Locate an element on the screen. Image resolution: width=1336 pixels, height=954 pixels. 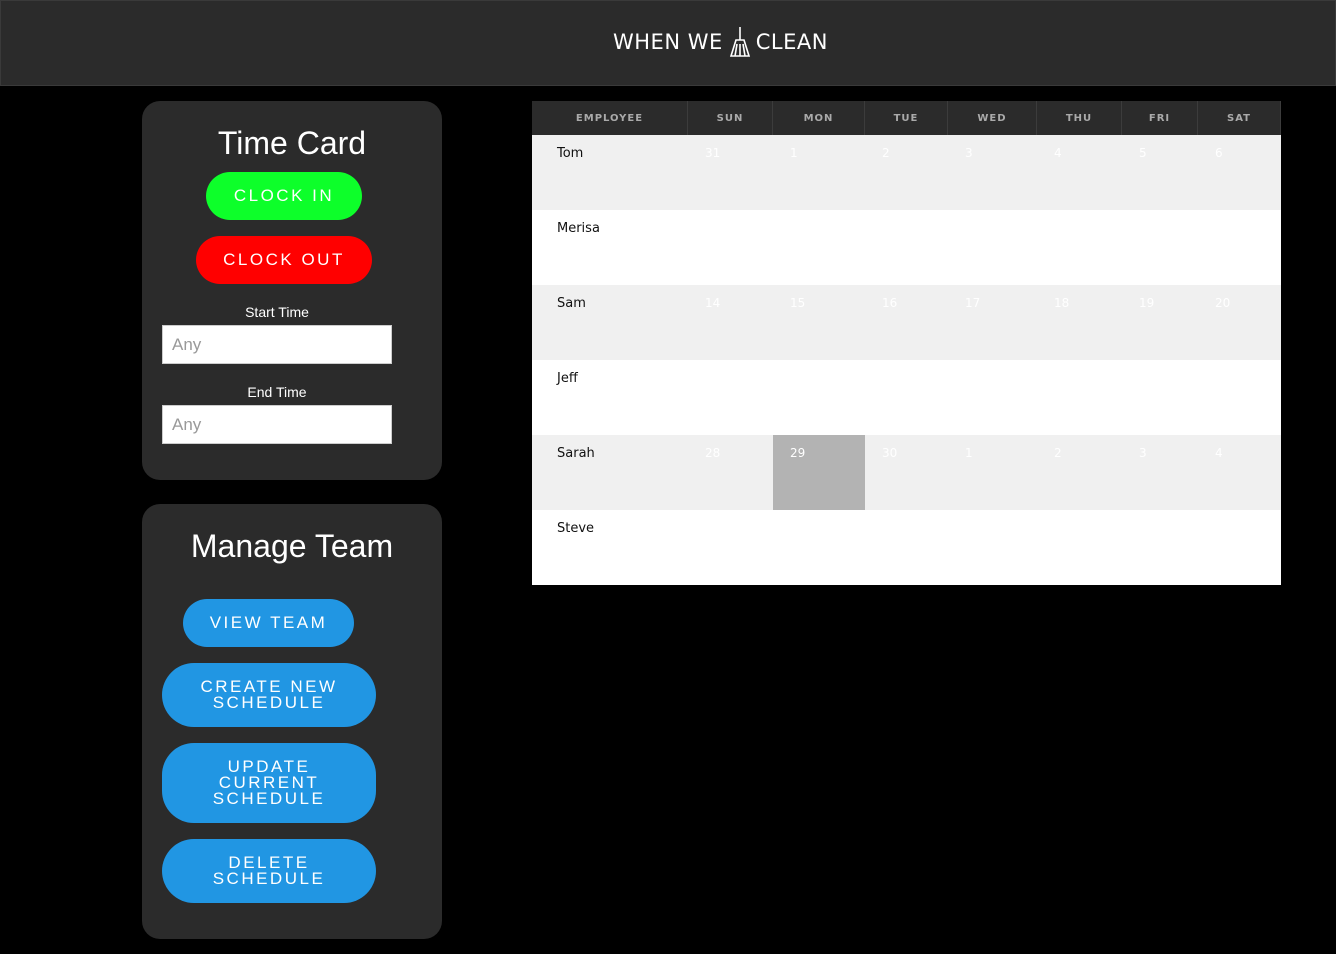
day-number: 18 is located at coordinates (1061, 303).